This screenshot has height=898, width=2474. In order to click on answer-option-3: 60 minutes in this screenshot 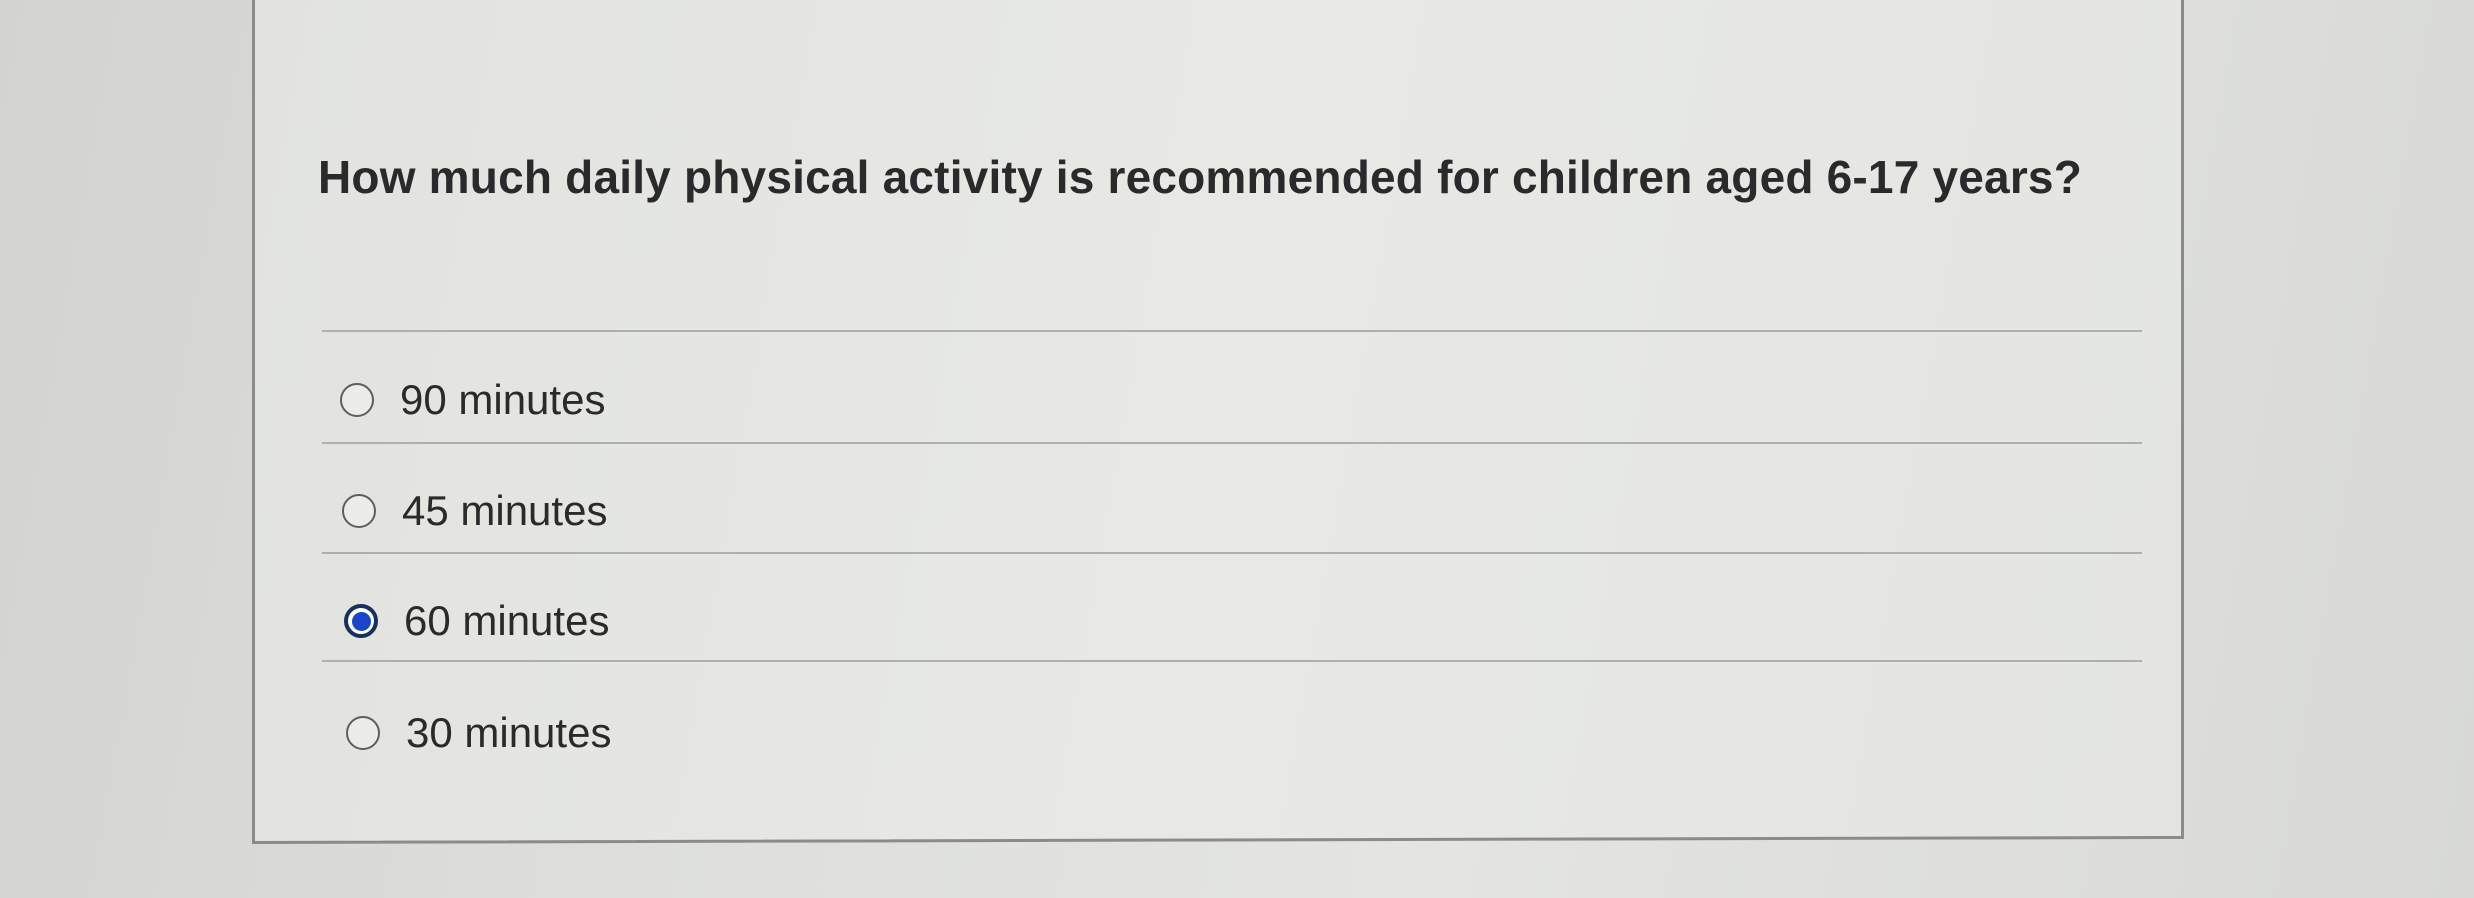, I will do `click(476, 621)`.